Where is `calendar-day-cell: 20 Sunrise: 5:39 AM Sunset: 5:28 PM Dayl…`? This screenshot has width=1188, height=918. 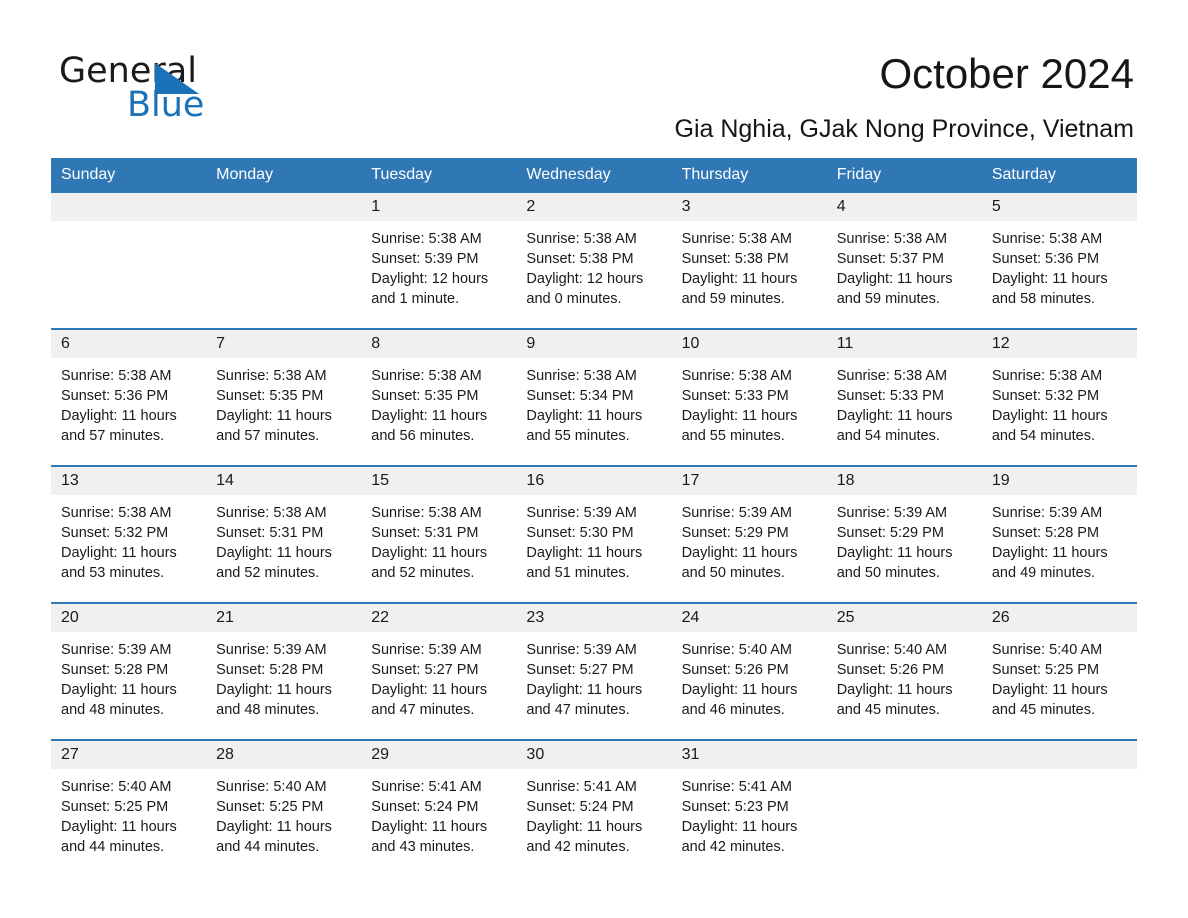 calendar-day-cell: 20 Sunrise: 5:39 AM Sunset: 5:28 PM Dayl… is located at coordinates (129, 671).